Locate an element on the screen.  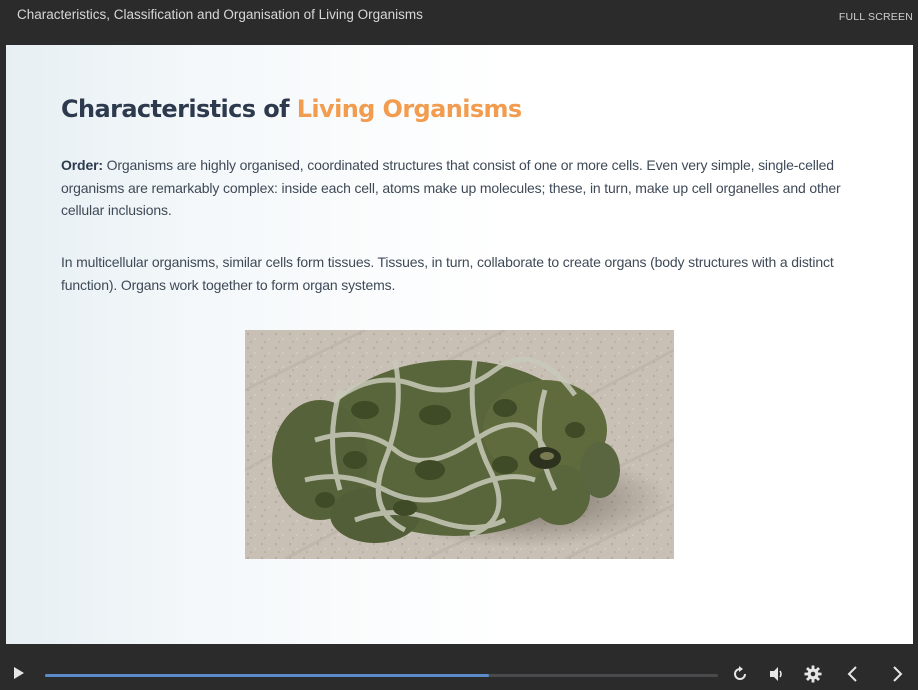
slide-heading: Characteristics of Living Organisms is located at coordinates (291, 109).